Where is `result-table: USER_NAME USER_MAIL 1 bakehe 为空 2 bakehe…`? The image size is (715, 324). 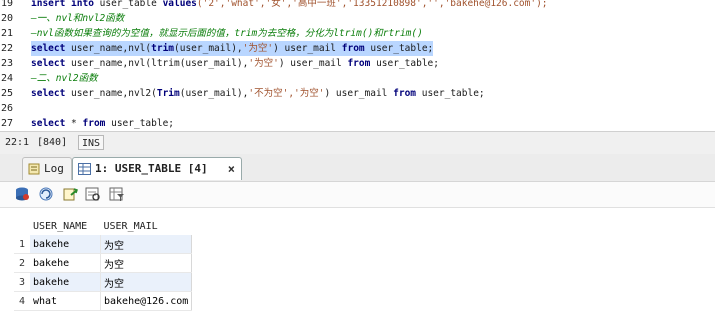
result-table: USER_NAME USER_MAIL 1 bakehe 为空 2 bakehe… is located at coordinates (103, 264).